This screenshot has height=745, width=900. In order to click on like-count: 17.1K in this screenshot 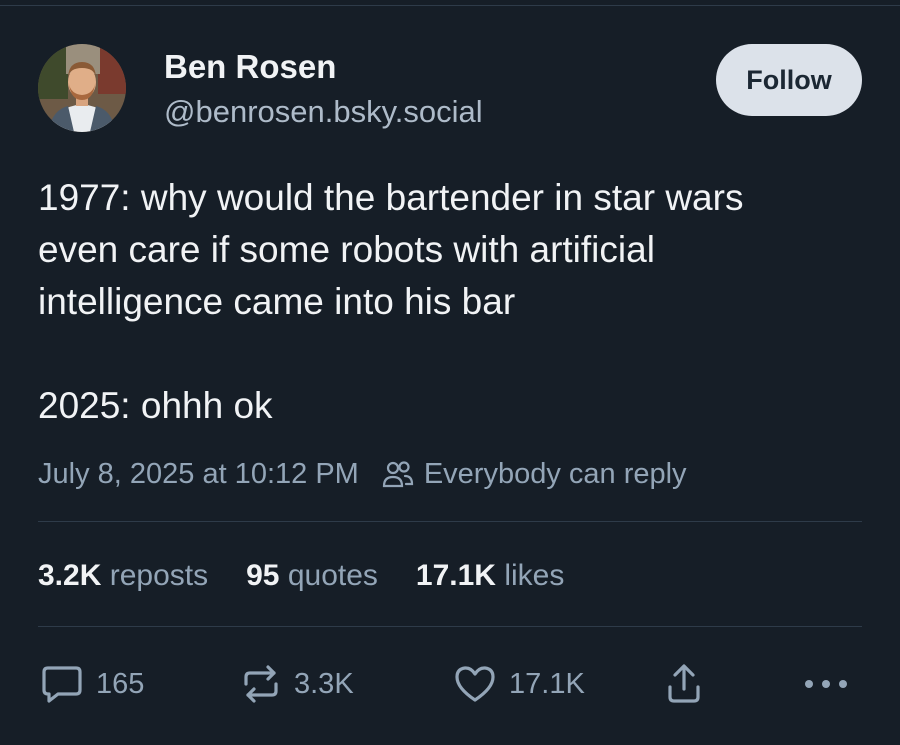, I will do `click(547, 683)`.